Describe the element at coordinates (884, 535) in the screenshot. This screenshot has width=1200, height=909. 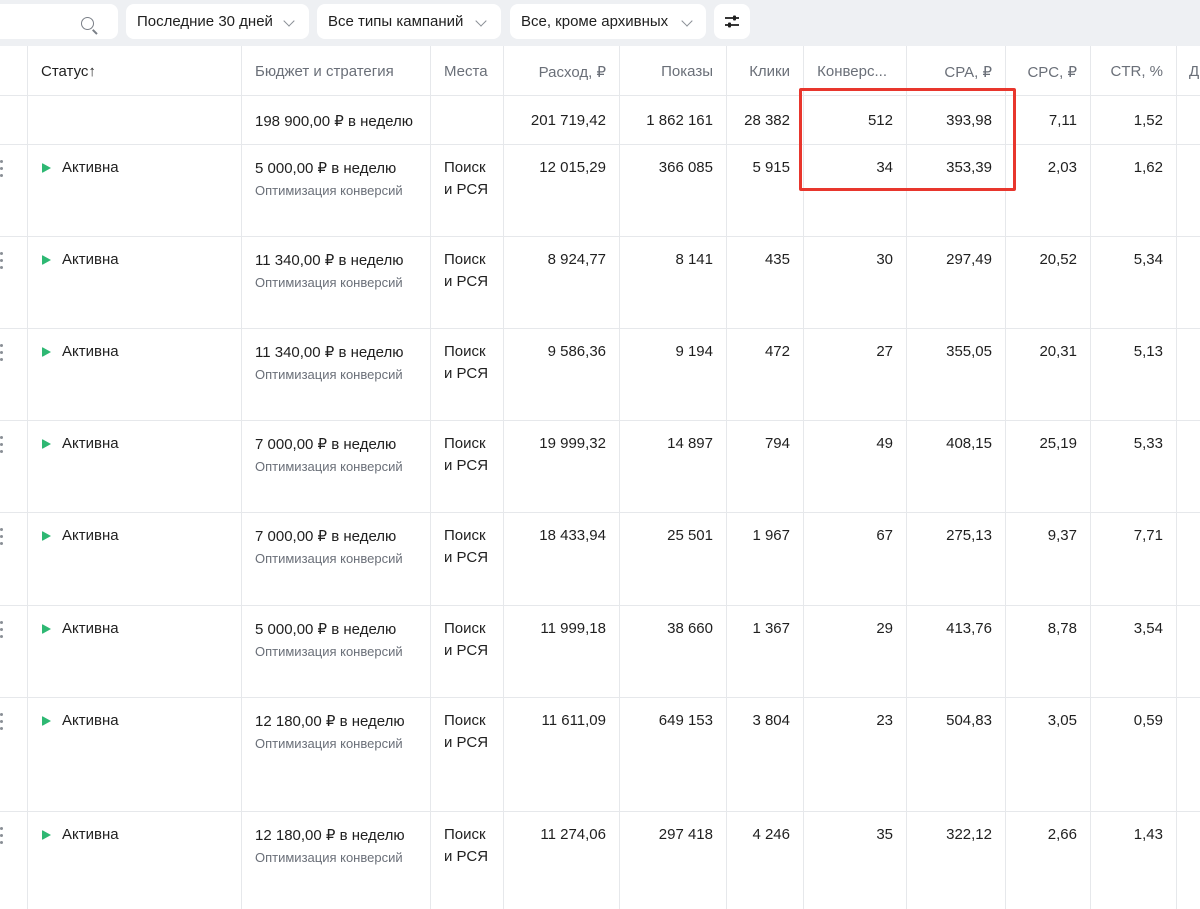
I see `campaign-conversions: 67` at that location.